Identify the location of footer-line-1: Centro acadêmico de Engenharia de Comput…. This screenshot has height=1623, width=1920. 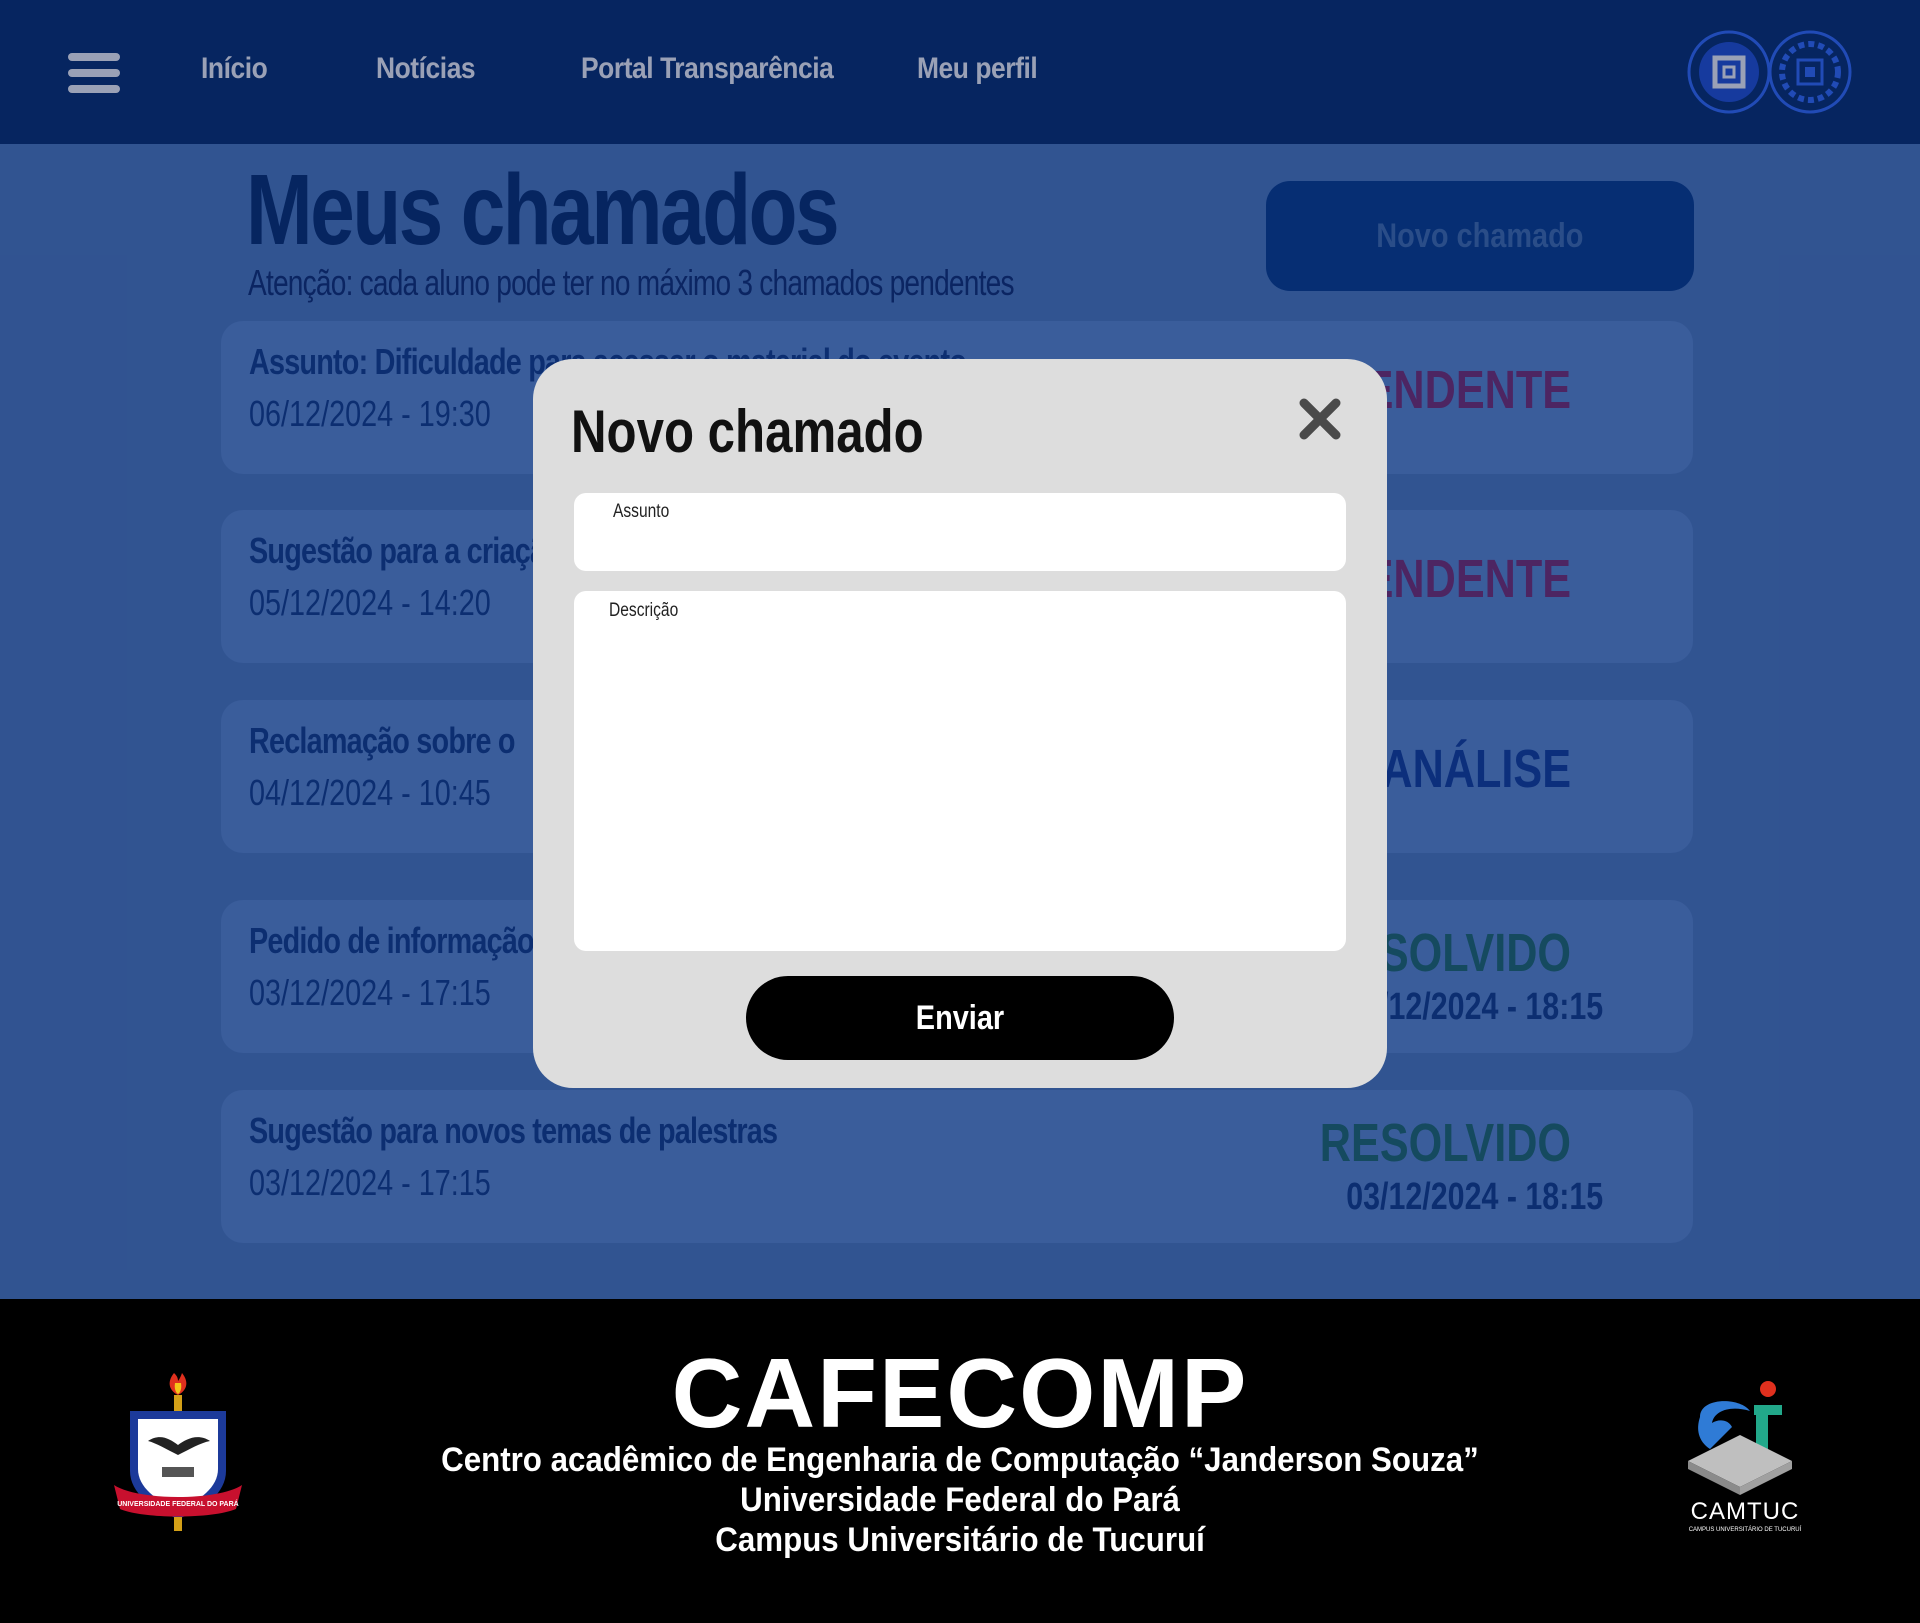
(960, 1460).